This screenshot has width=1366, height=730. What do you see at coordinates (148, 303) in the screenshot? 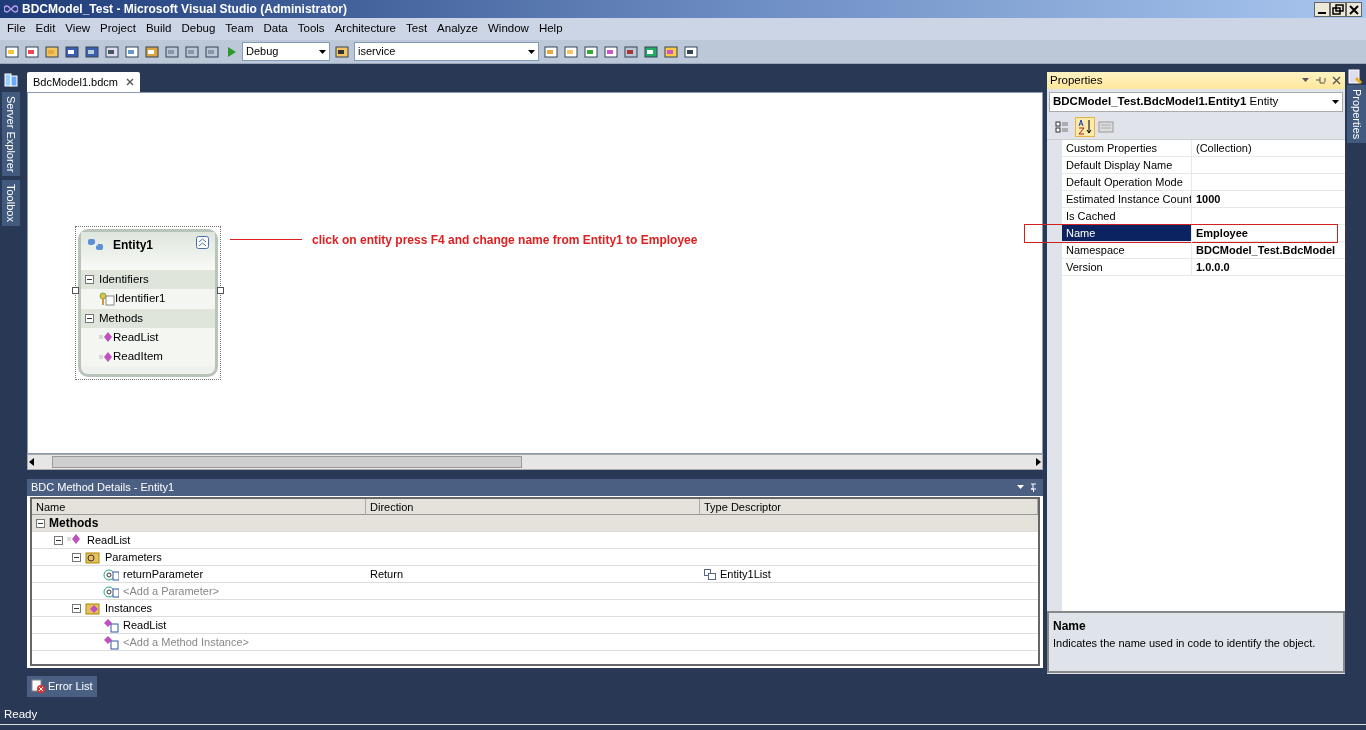
I see `entity-shape: Entity1 Identifiers Identifier1 Methods ReadList ReadItem` at bounding box center [148, 303].